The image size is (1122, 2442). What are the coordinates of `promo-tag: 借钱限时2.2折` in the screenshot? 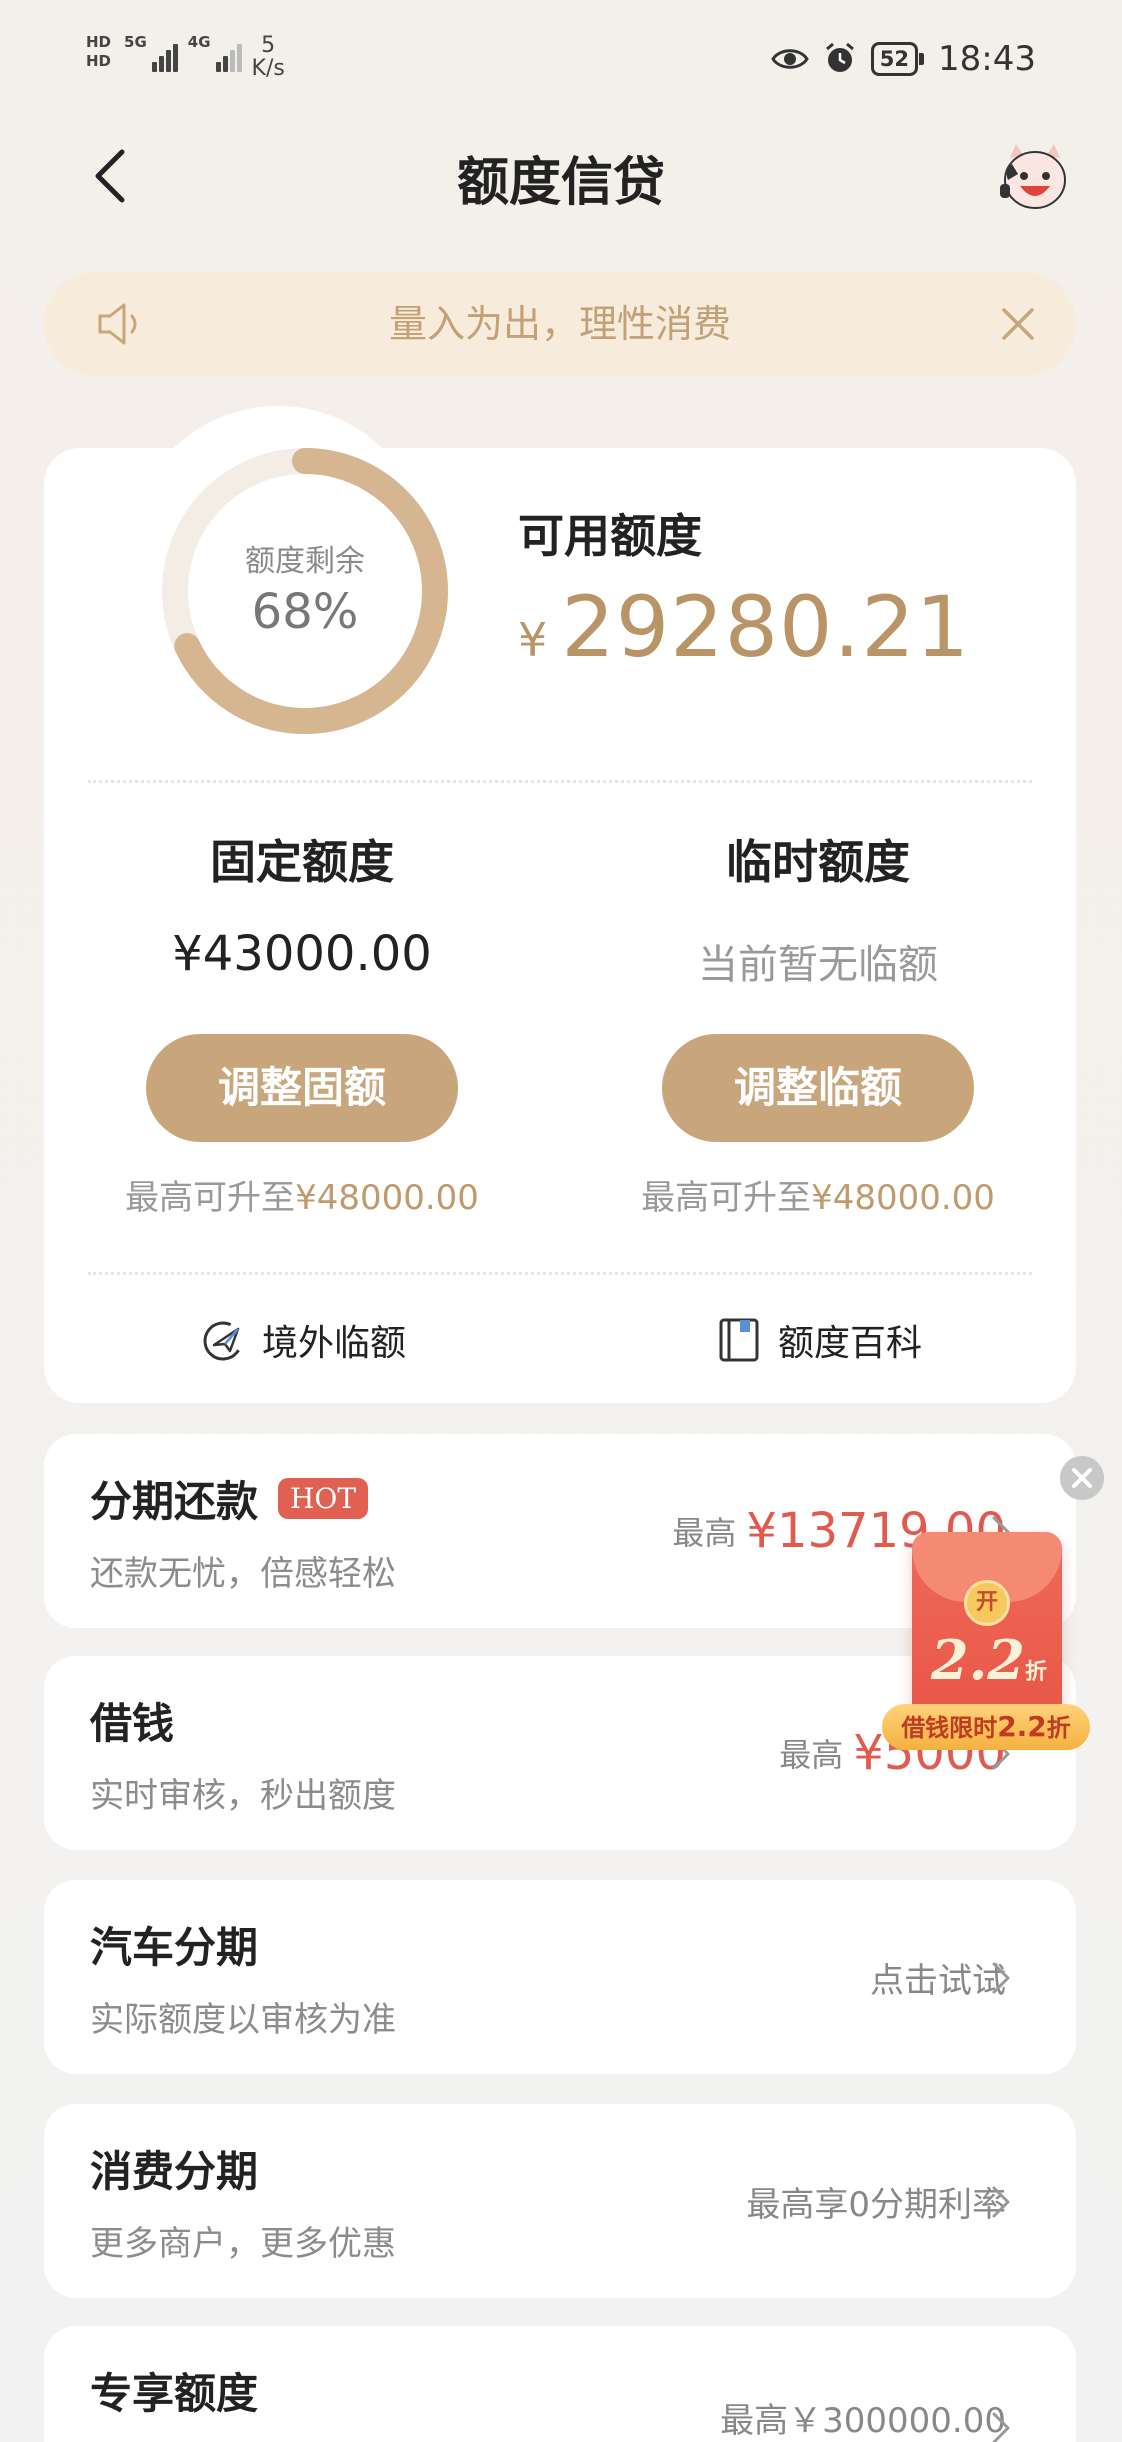 It's located at (986, 1727).